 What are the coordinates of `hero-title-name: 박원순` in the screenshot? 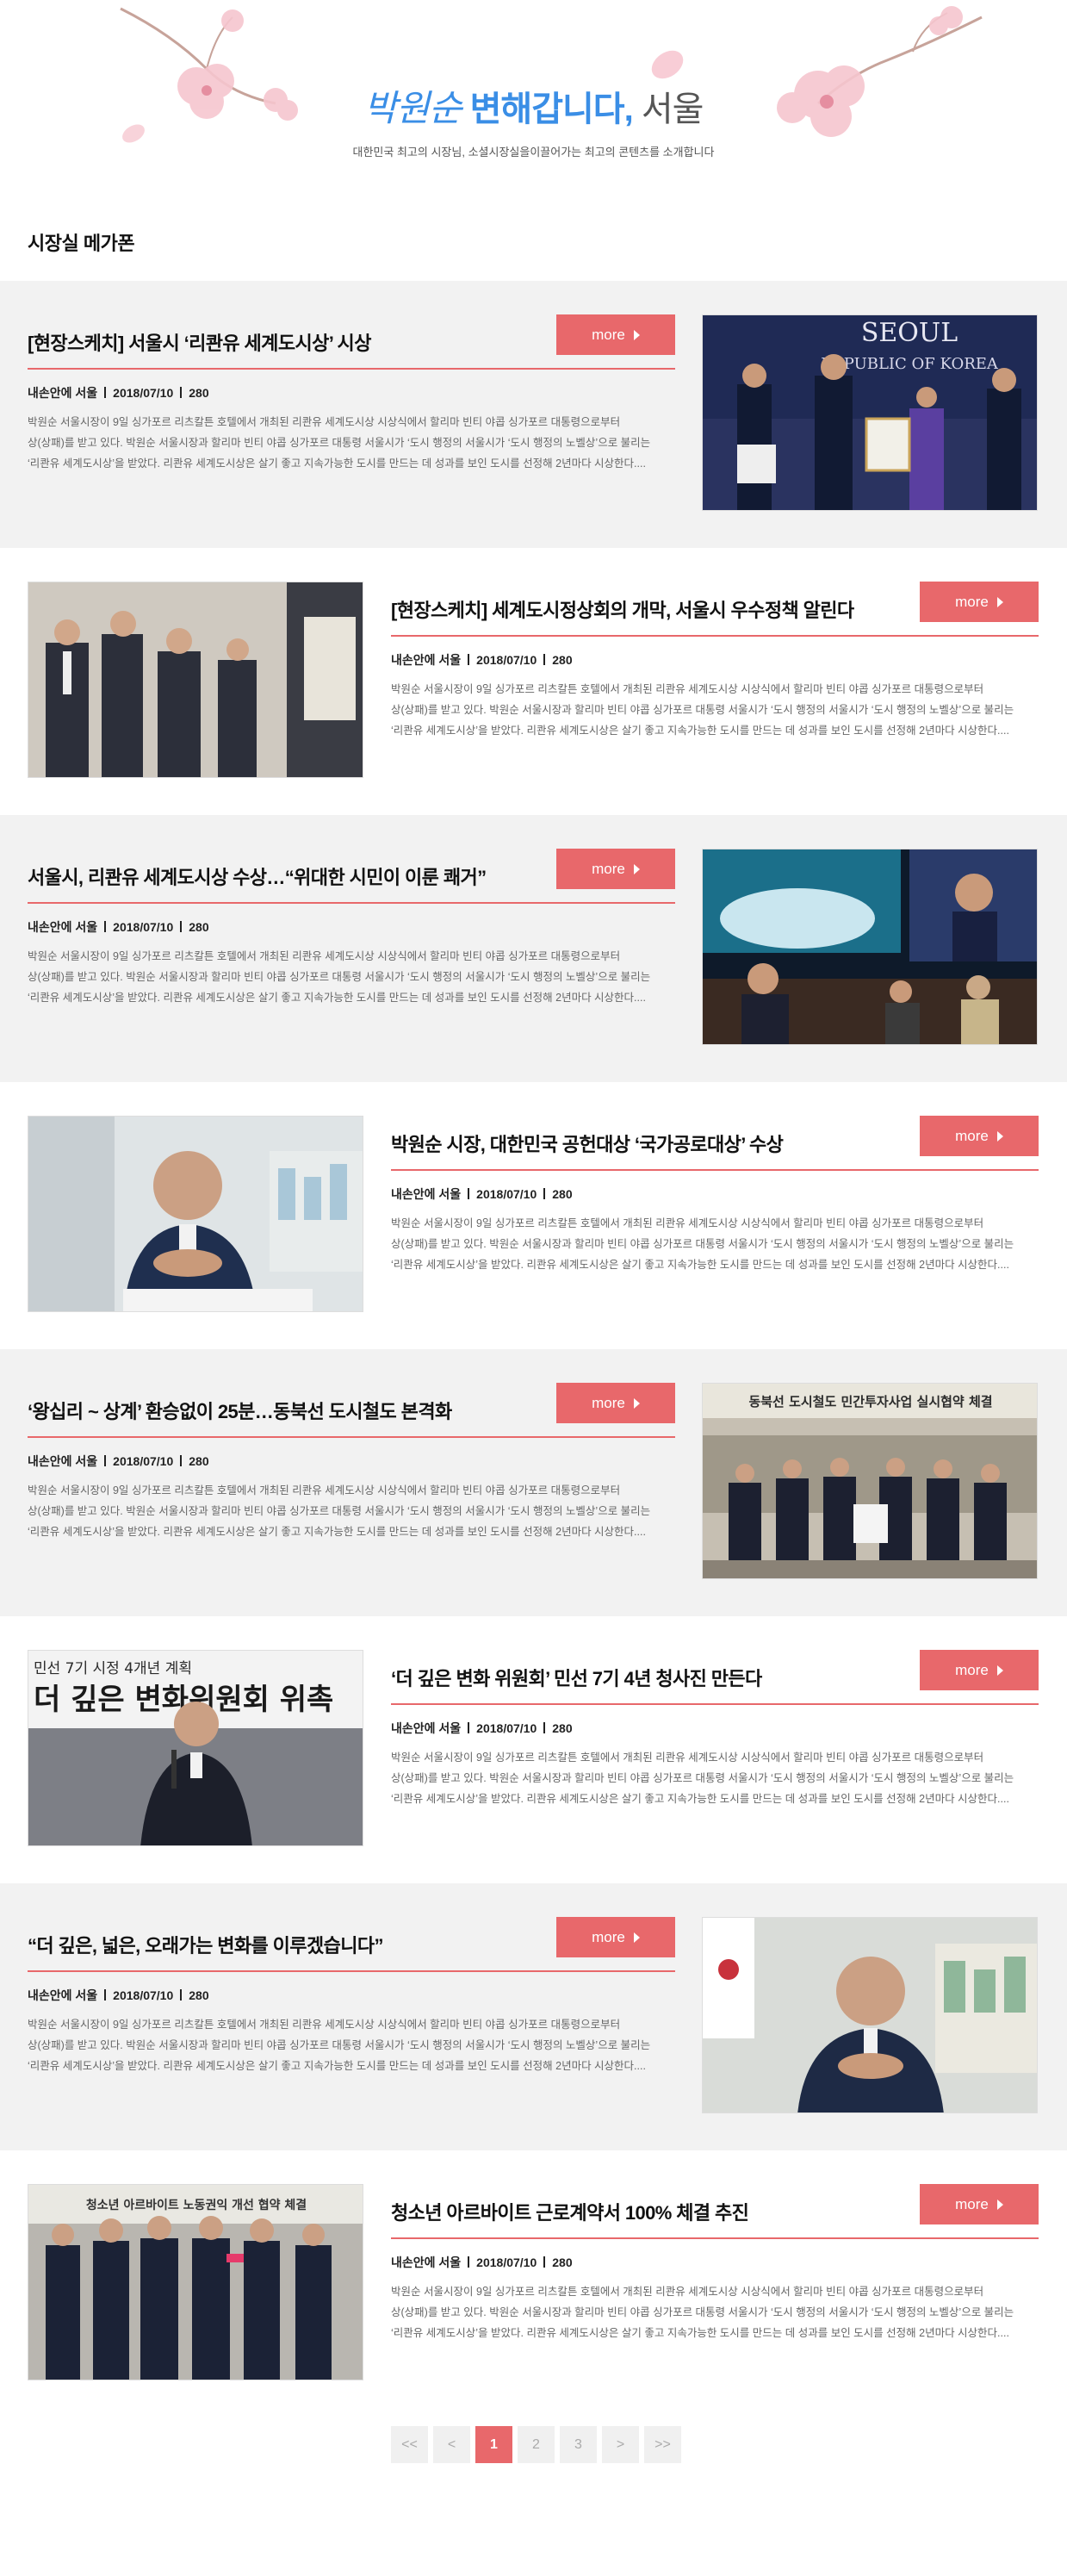 It's located at (412, 108).